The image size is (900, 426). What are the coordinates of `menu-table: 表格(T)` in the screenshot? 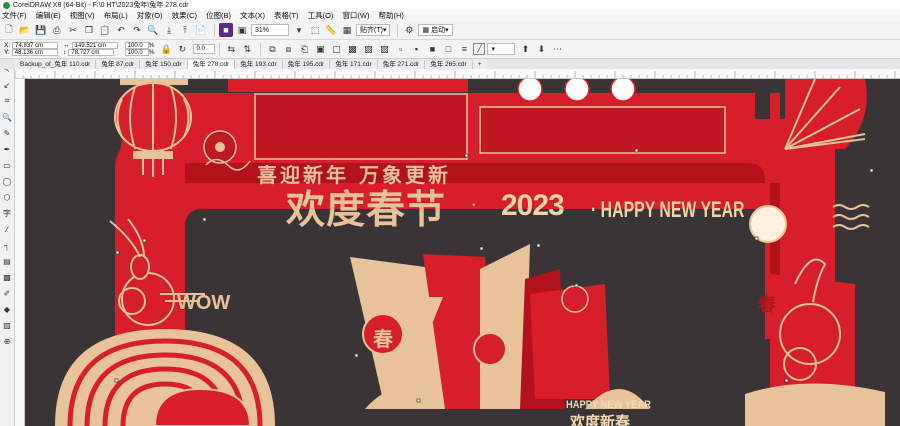 It's located at (286, 15).